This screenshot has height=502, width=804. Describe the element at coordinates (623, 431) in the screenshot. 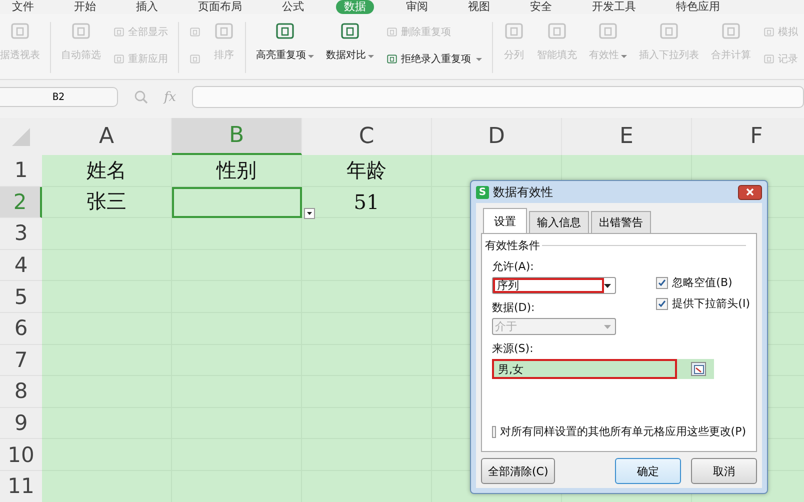

I see `checkbox-label: 对所有同样设置的其他所有单元格应用这些更改(P)` at that location.